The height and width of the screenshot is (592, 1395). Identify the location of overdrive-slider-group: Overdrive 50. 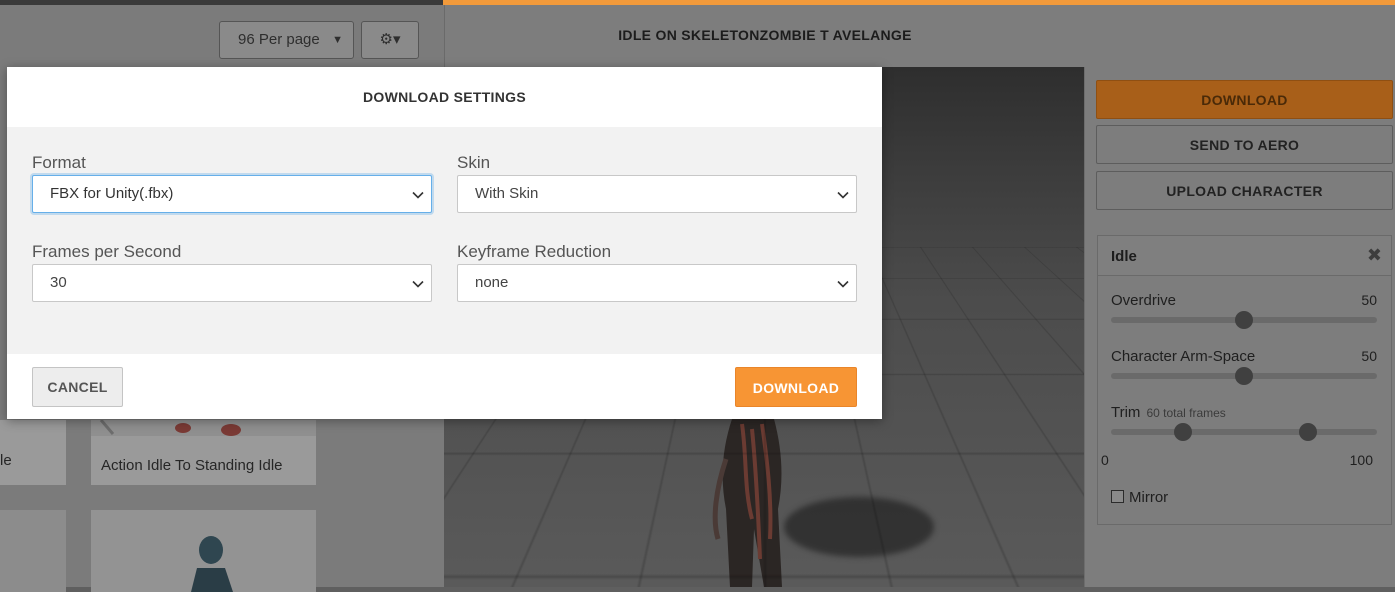
(1244, 310).